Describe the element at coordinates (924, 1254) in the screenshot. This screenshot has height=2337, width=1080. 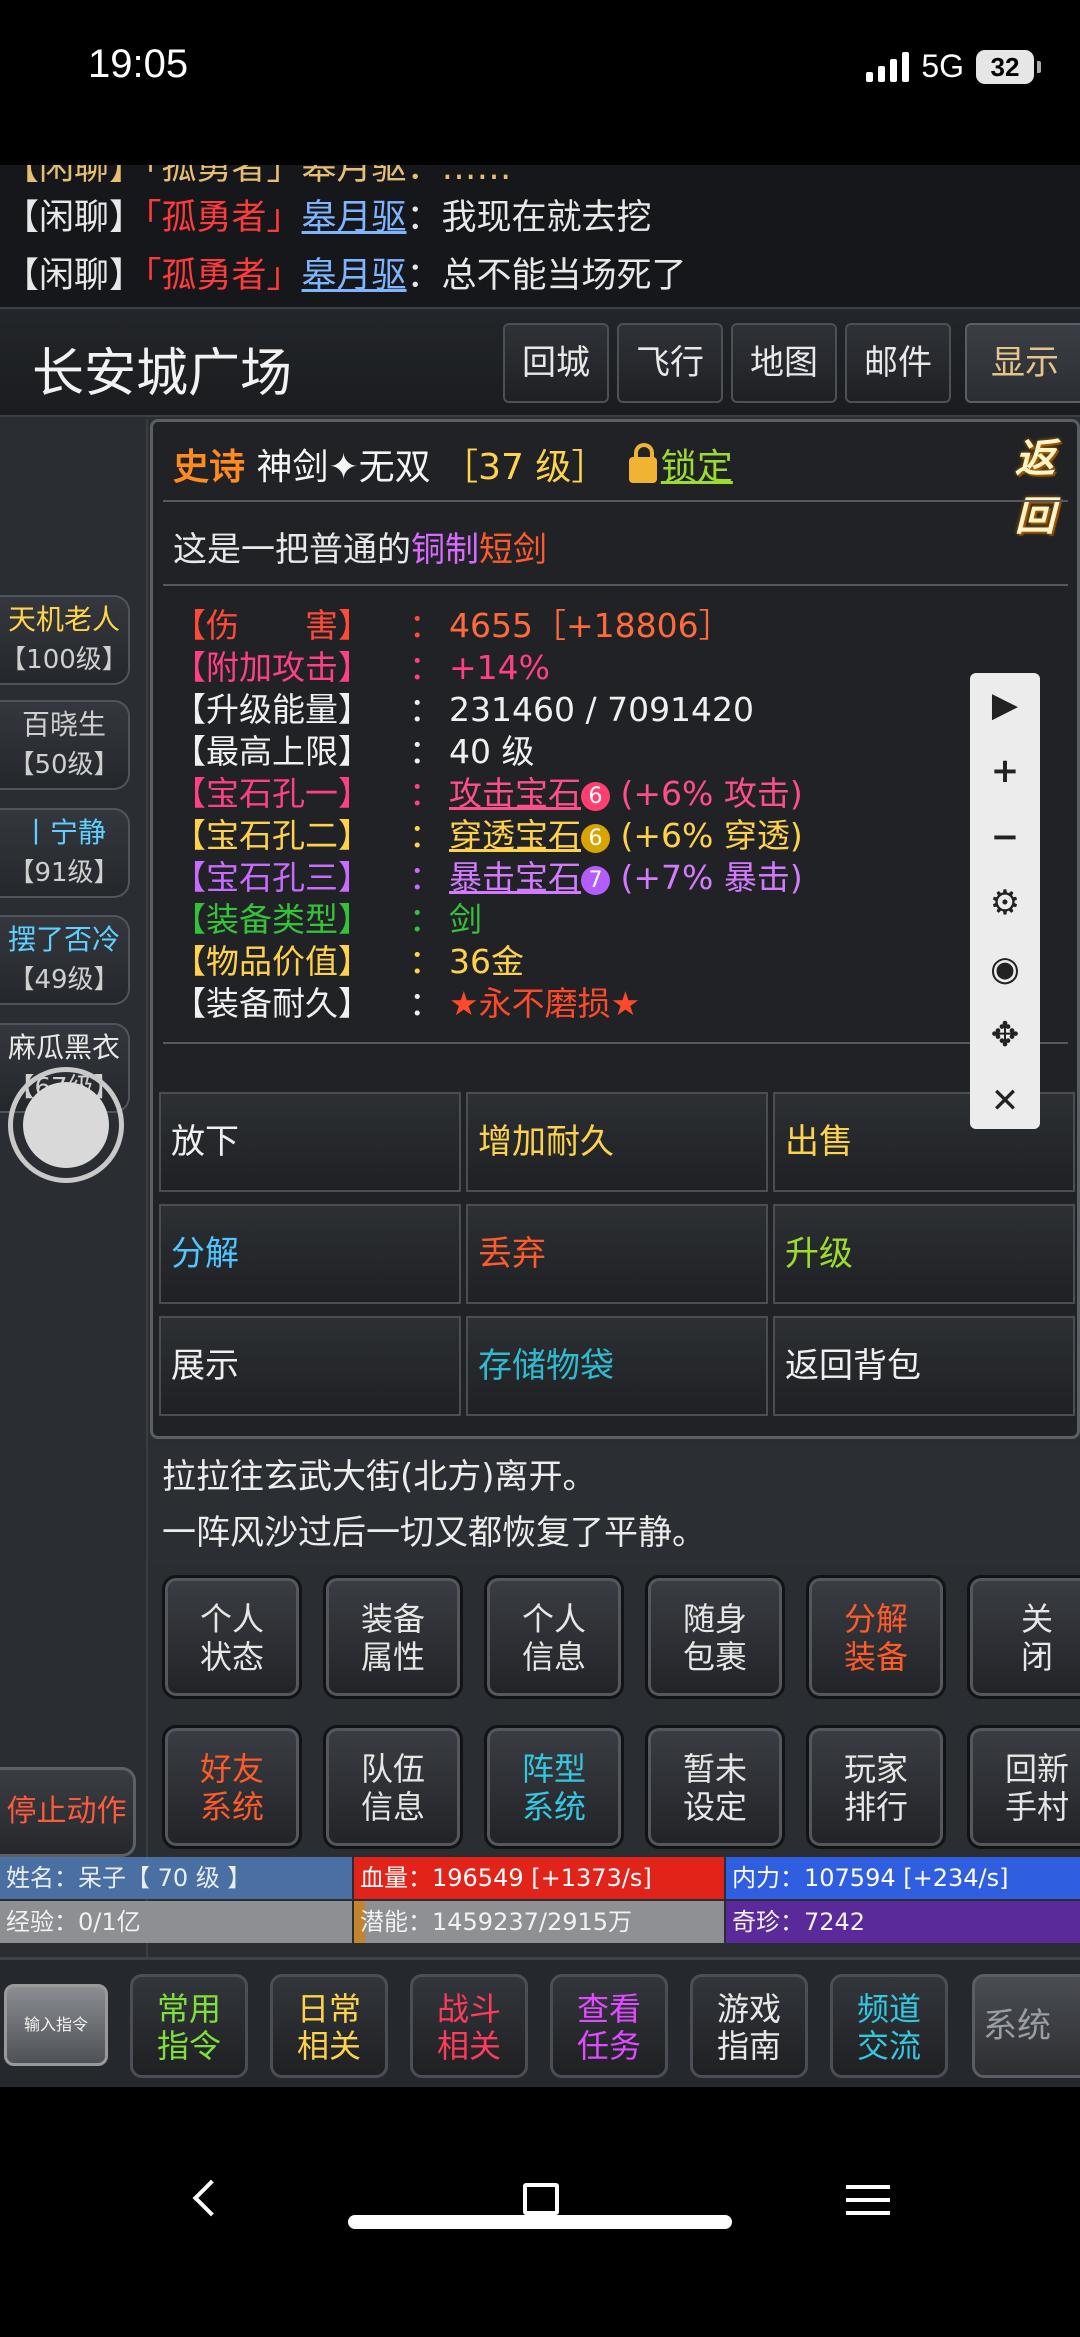
I see `item-action-button: 升级` at that location.